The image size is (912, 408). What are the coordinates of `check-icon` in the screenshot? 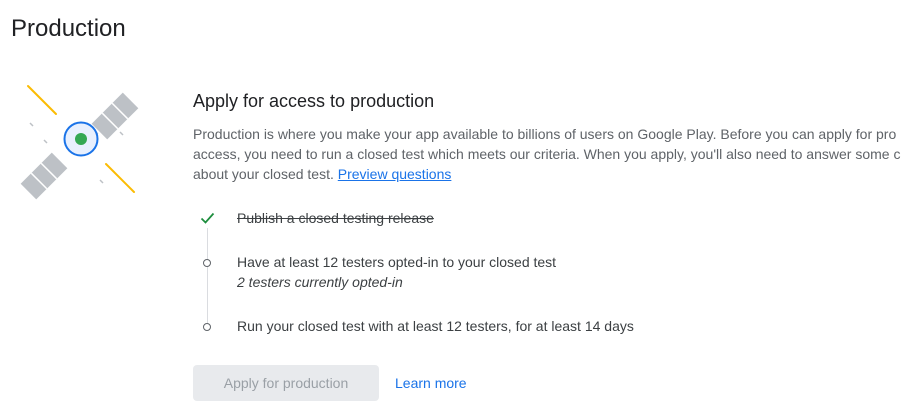 It's located at (207, 218).